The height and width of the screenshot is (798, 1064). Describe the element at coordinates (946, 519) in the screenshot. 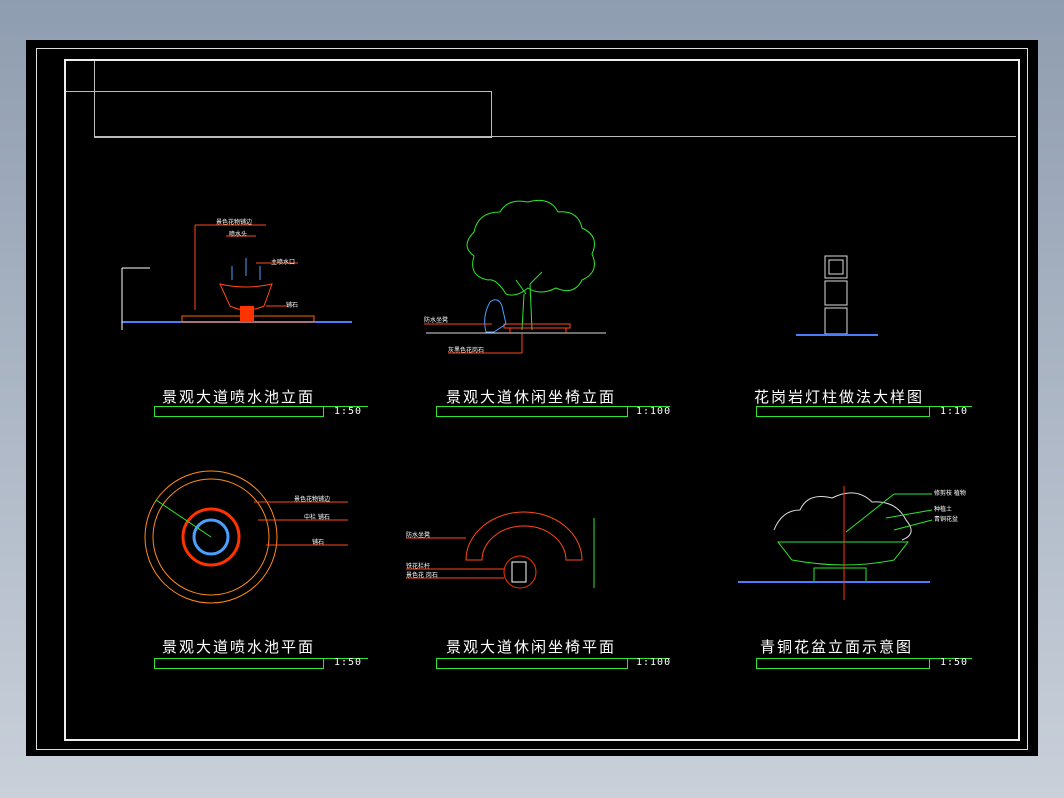

I see `label-bronze-pot-2: 青铜花盆` at that location.